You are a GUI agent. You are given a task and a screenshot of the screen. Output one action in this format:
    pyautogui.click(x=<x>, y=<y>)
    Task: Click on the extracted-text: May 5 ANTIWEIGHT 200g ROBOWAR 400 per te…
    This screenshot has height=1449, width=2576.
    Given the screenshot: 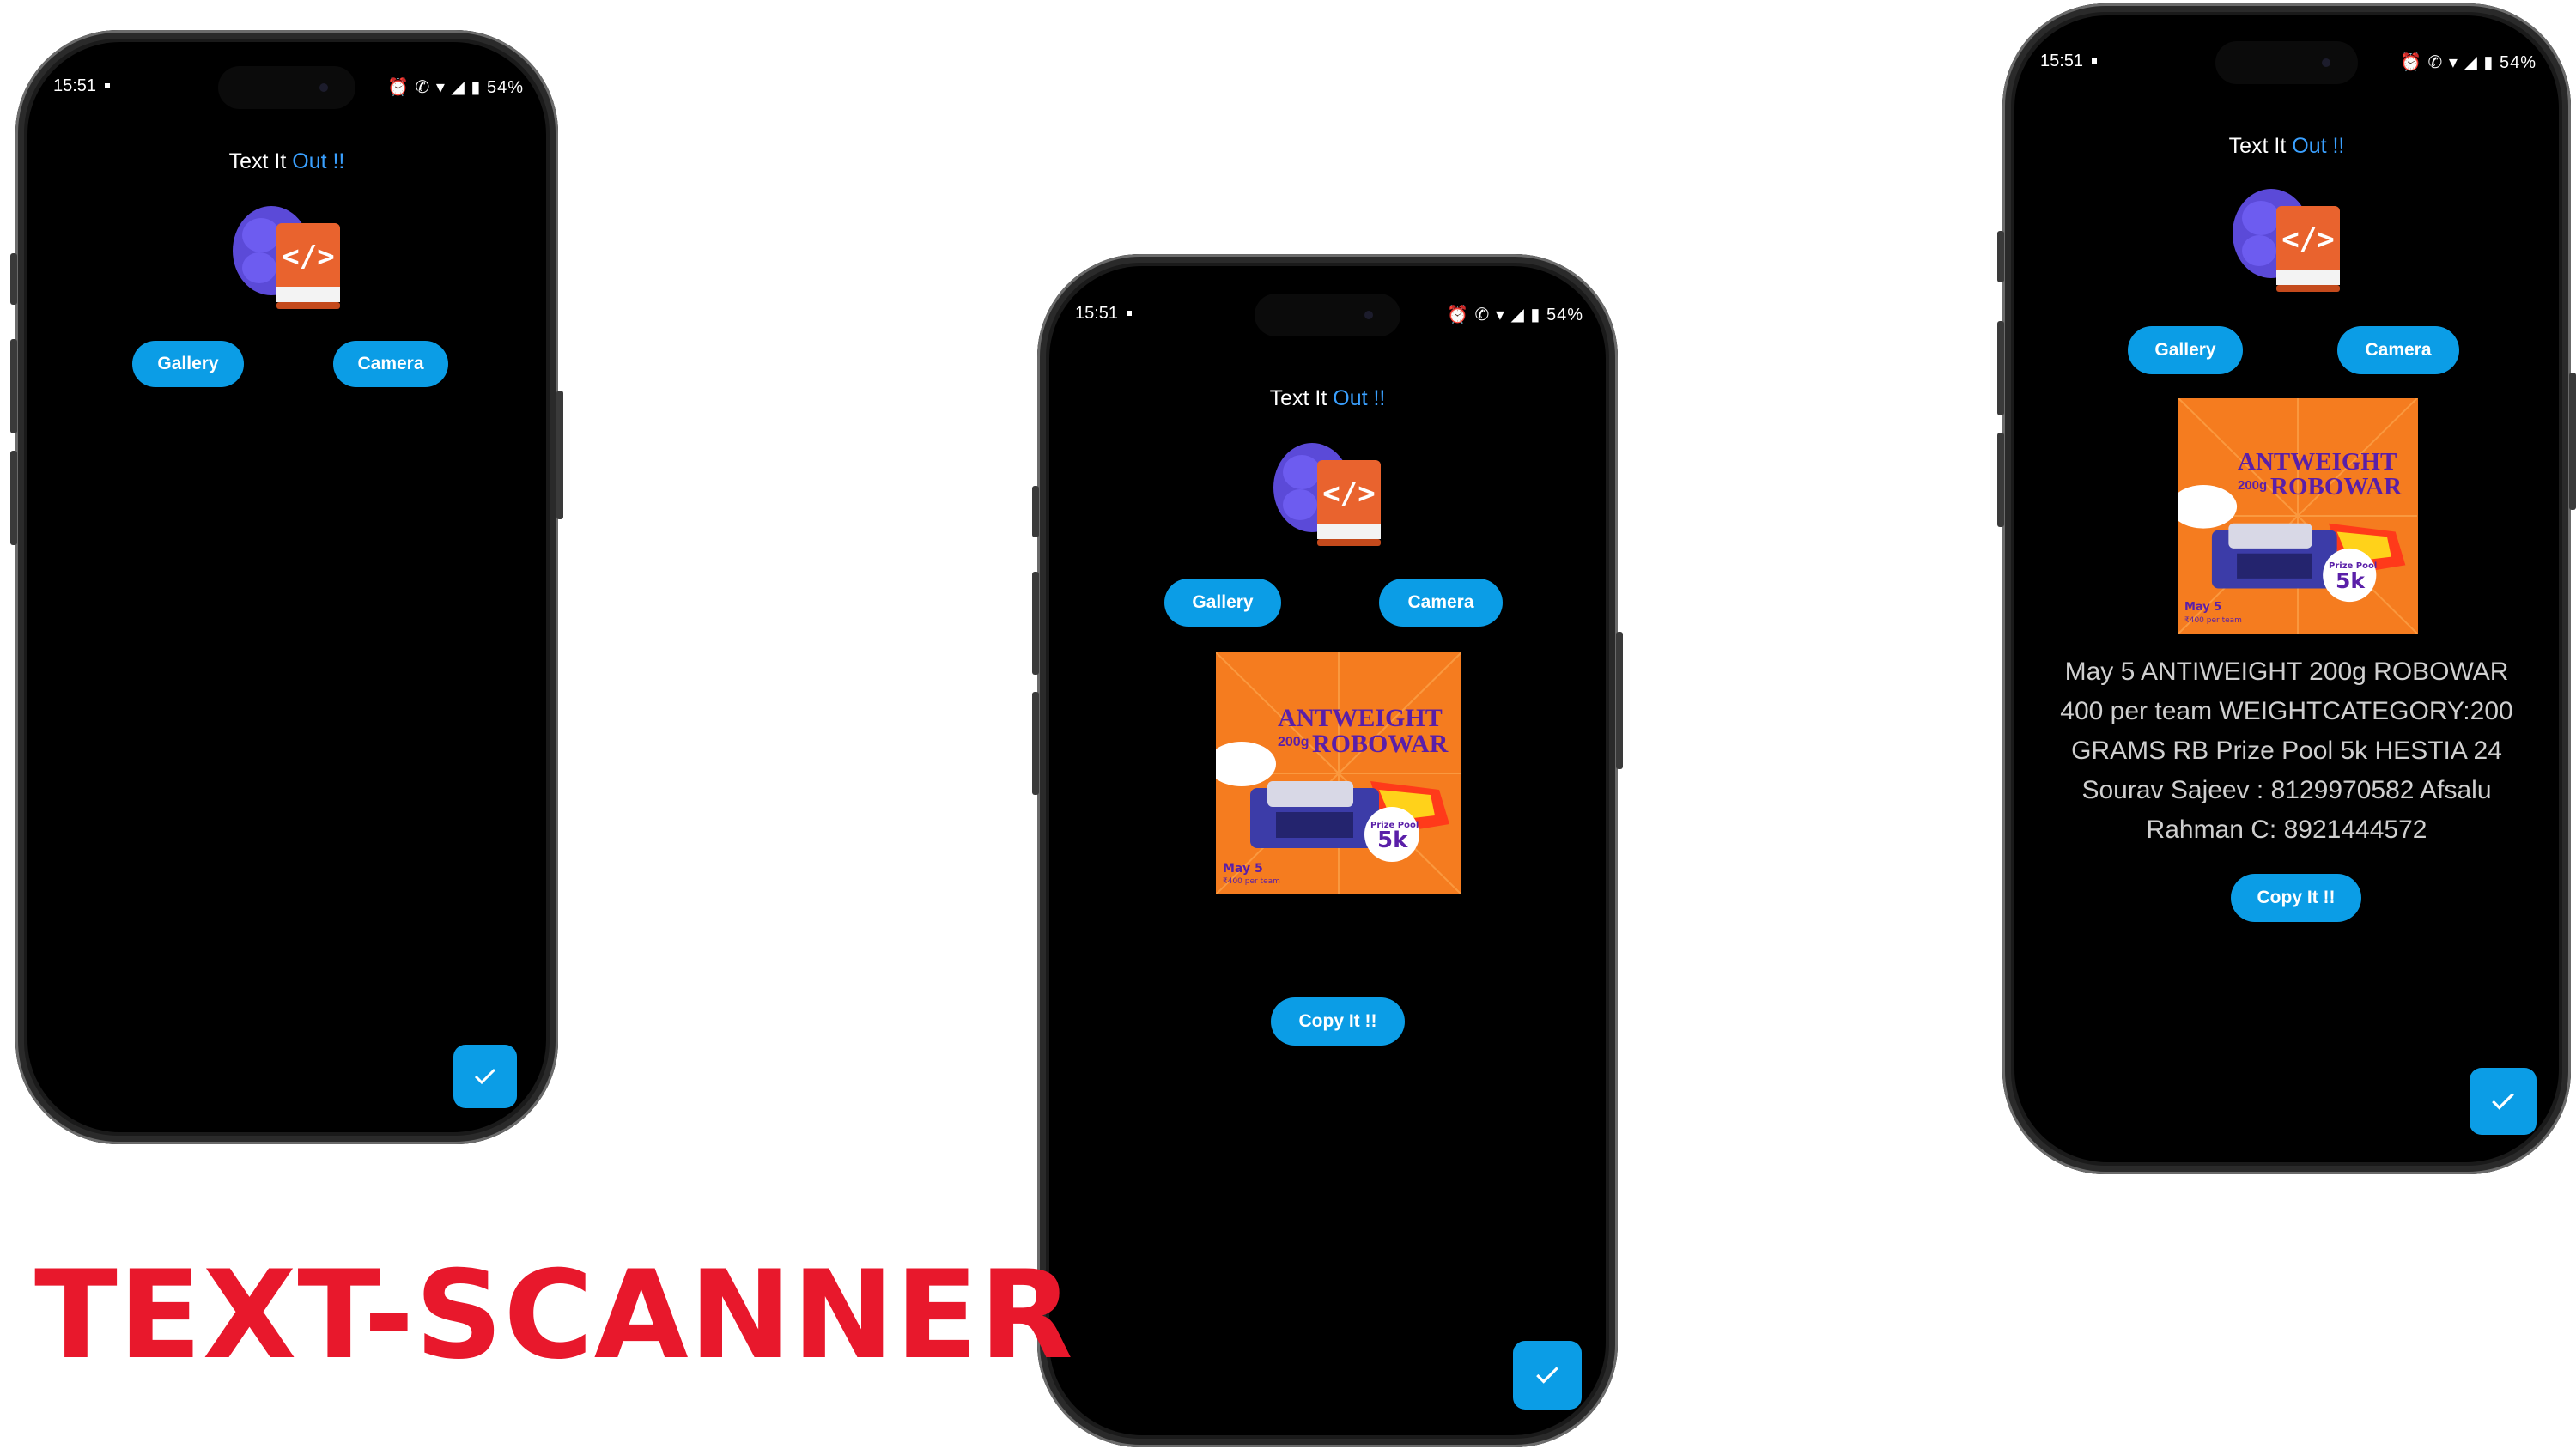 What is the action you would take?
    pyautogui.click(x=2287, y=751)
    